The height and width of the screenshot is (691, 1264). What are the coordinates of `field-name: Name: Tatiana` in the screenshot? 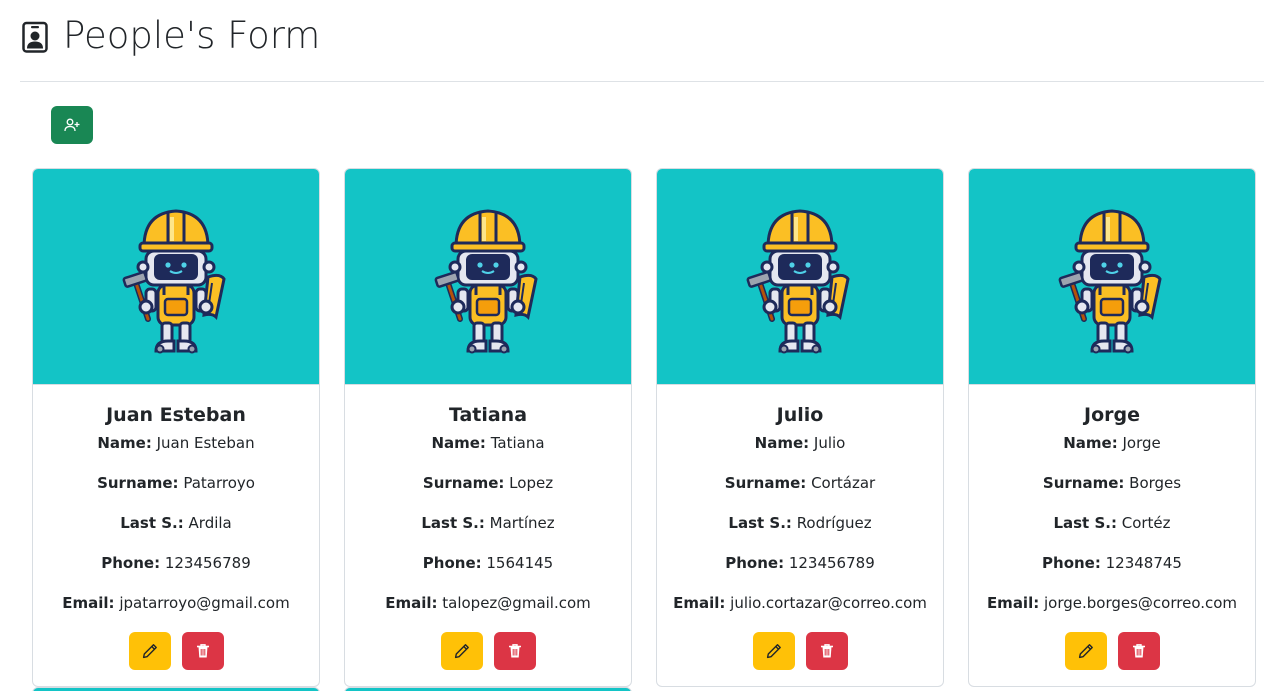 It's located at (488, 453).